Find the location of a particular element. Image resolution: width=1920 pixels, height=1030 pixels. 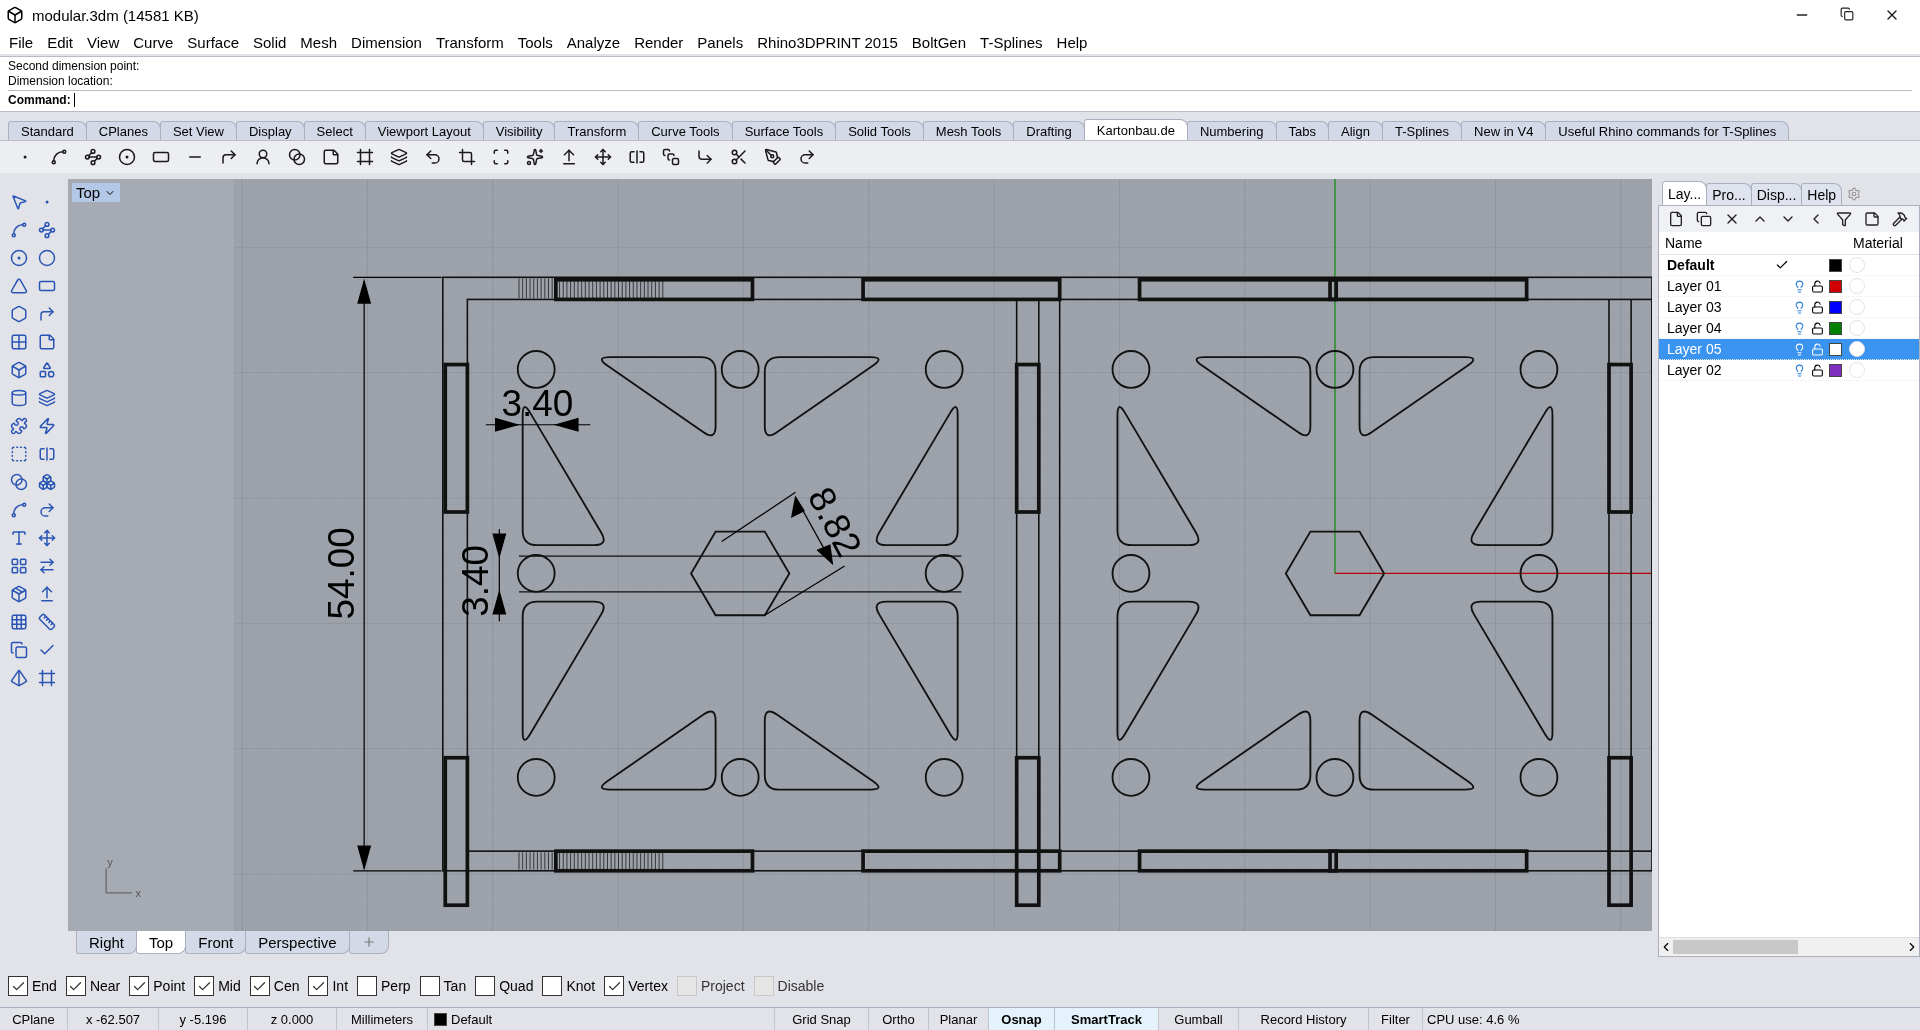

osnap-label: Near is located at coordinates (105, 986).